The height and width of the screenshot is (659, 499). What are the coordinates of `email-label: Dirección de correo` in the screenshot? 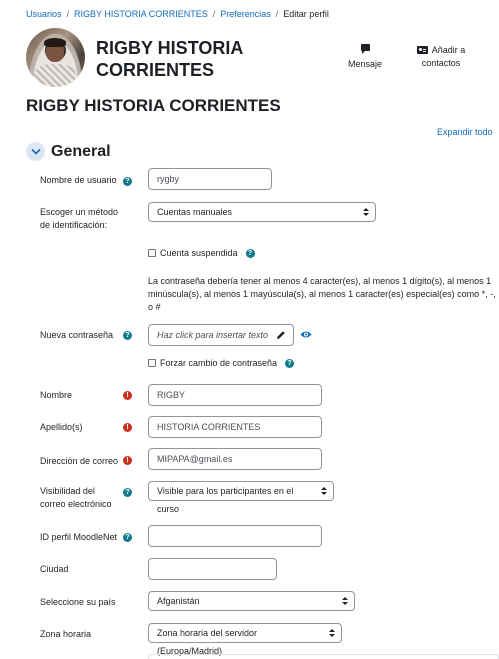 It's located at (79, 461).